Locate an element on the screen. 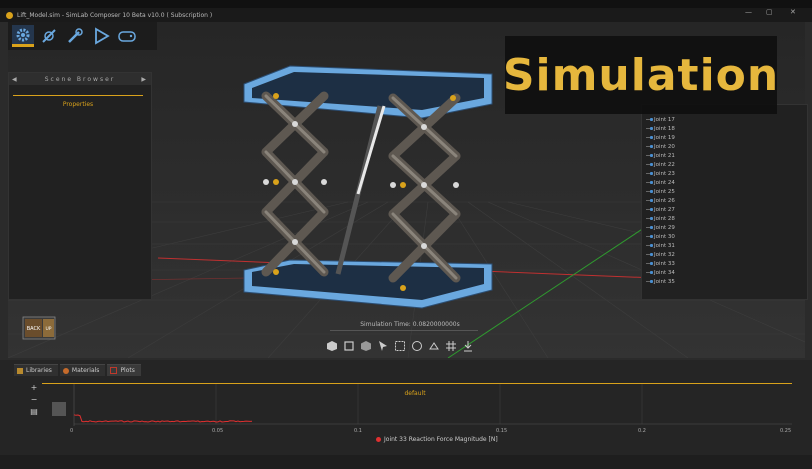 The height and width of the screenshot is (469, 812). frame-icon is located at coordinates (400, 346).